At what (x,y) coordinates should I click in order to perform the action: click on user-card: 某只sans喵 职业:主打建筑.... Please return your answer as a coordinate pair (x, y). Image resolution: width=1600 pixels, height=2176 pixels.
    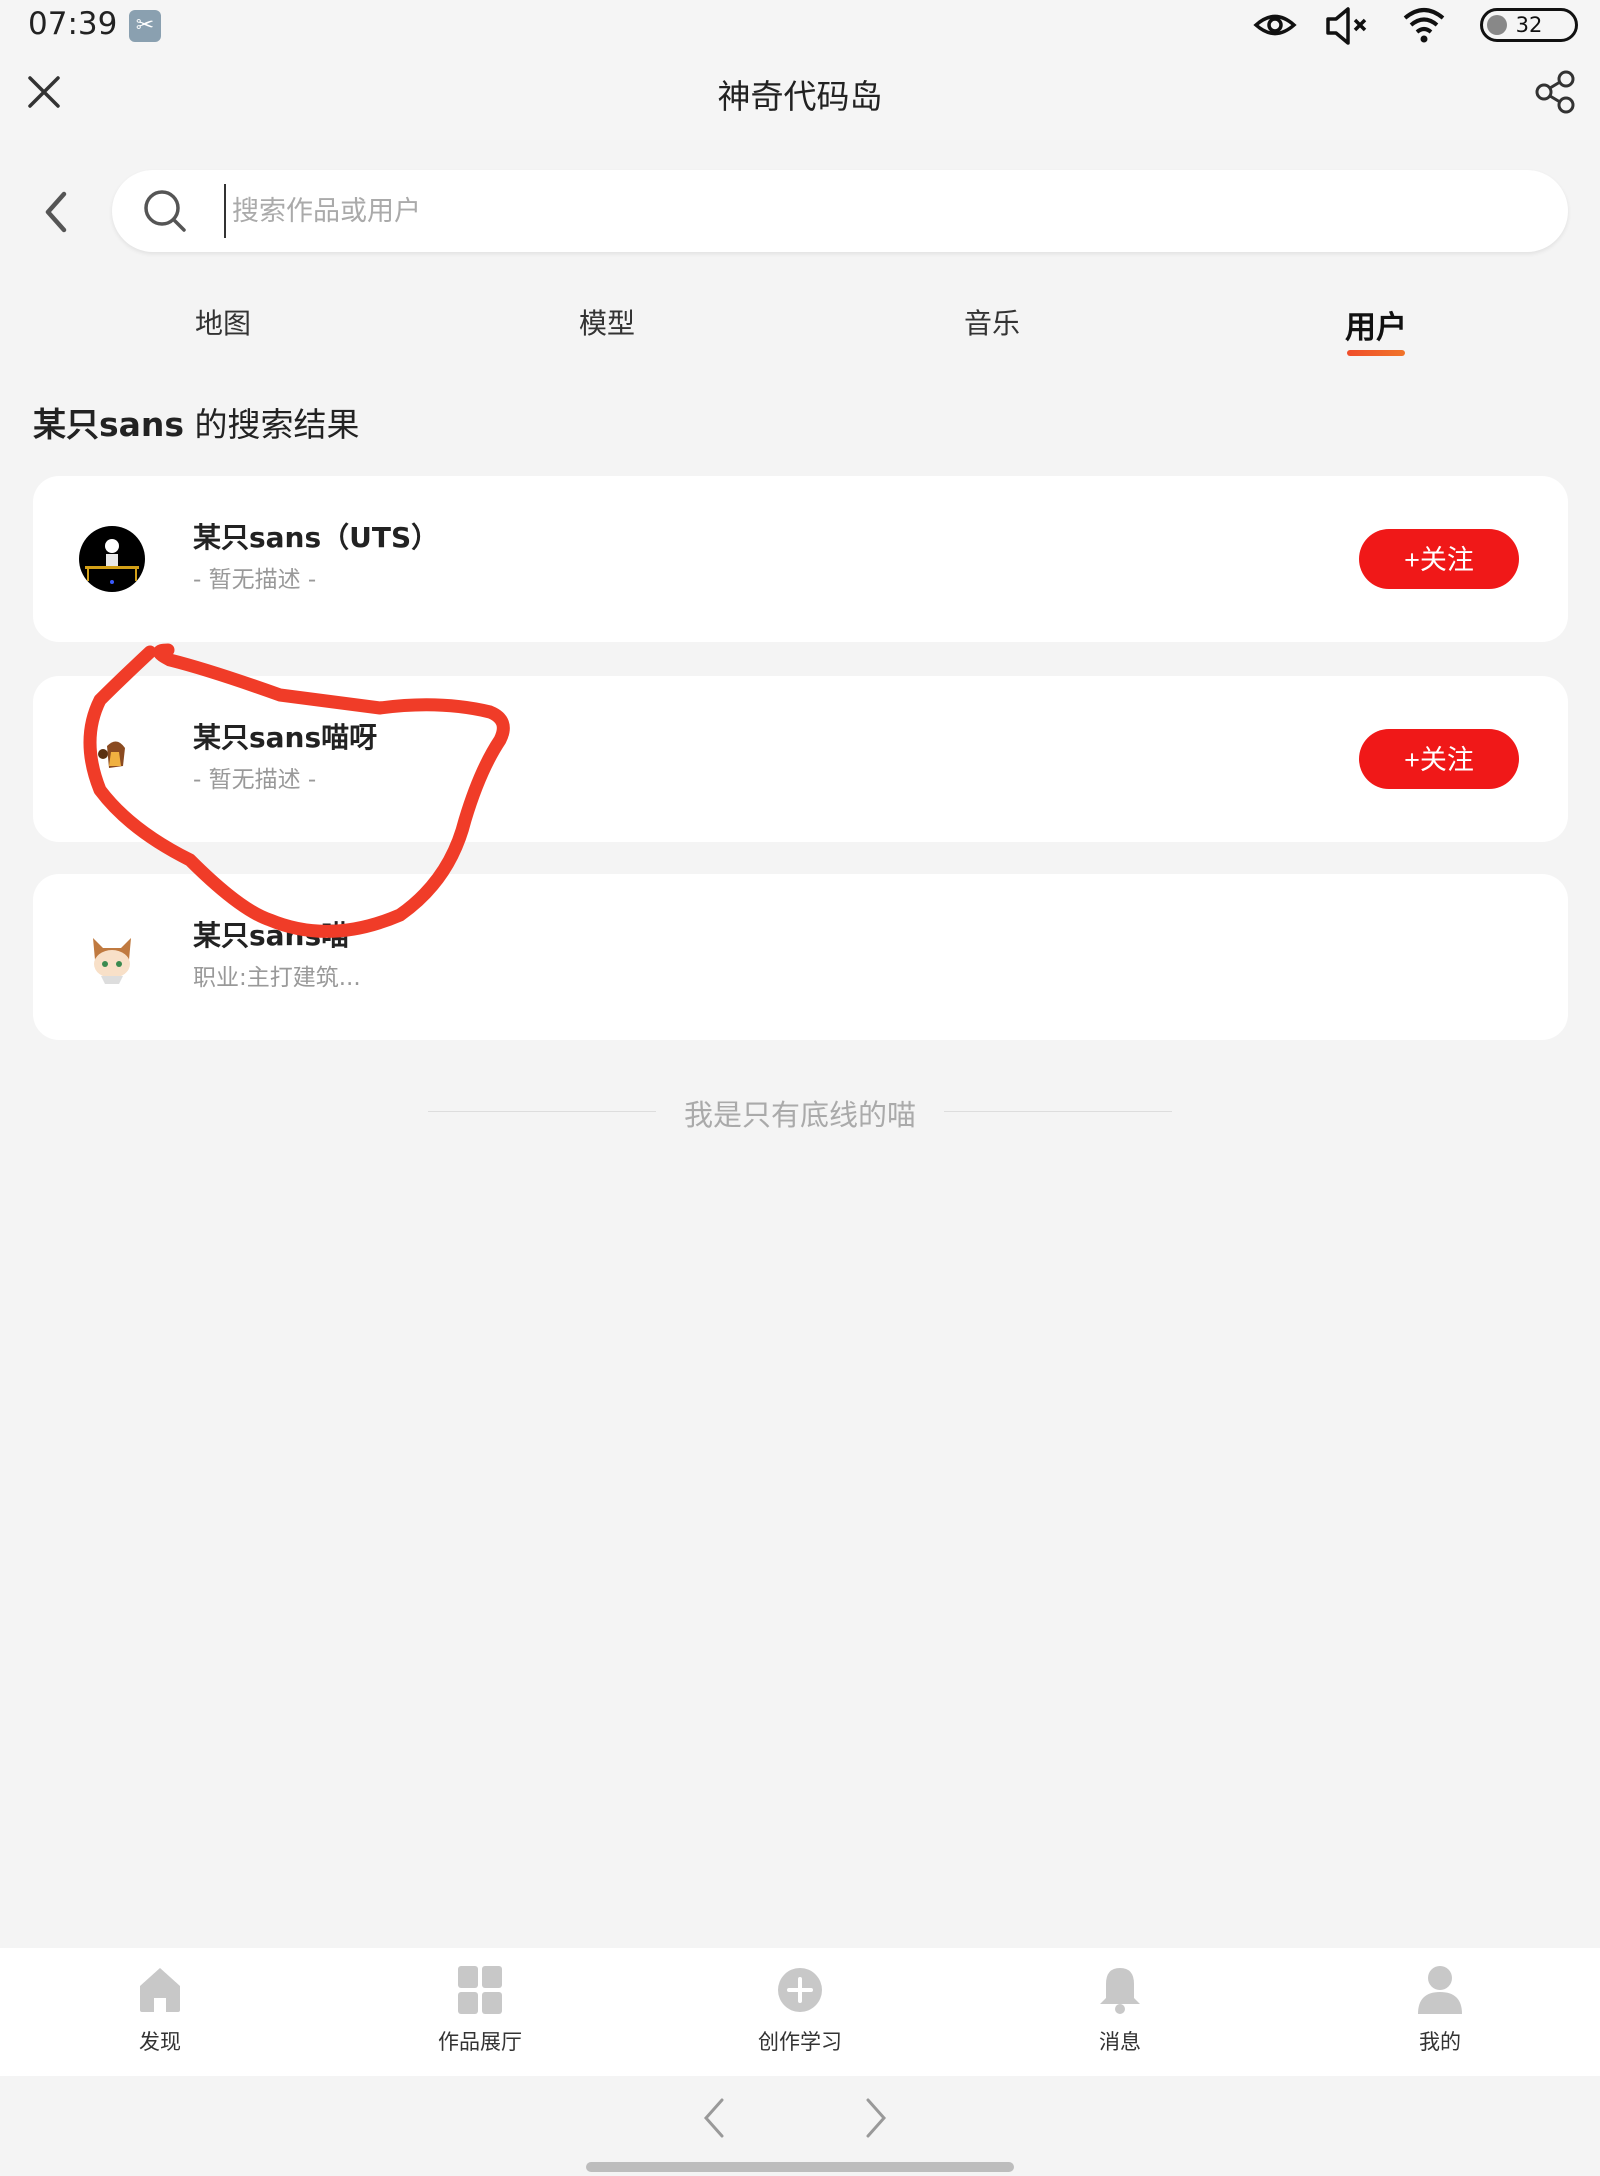
    Looking at the image, I should click on (800, 957).